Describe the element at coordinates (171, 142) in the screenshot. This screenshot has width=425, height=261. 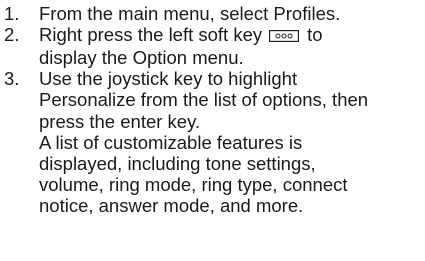
I see `note-line1: A list of customizable features is` at that location.